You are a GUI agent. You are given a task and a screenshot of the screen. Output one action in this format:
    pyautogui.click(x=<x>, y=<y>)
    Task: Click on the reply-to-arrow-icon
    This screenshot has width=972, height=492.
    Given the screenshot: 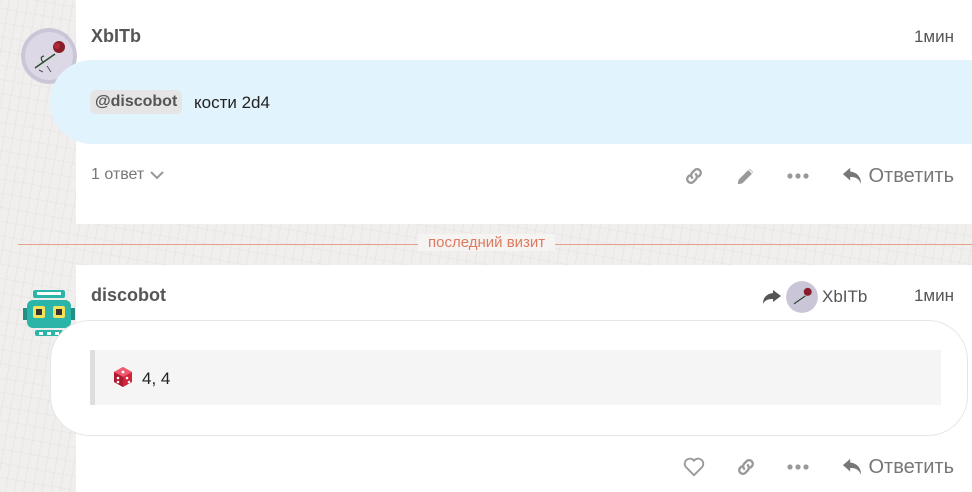 What is the action you would take?
    pyautogui.click(x=772, y=297)
    